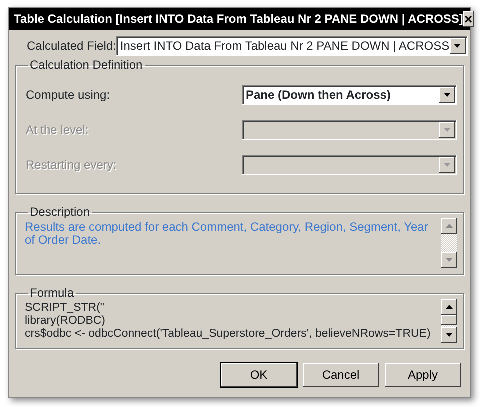 This screenshot has width=487, height=407. Describe the element at coordinates (227, 234) in the screenshot. I see `description-text: Results are computed for each Comment, Category, Region, Segment, Year of Order Date.` at that location.